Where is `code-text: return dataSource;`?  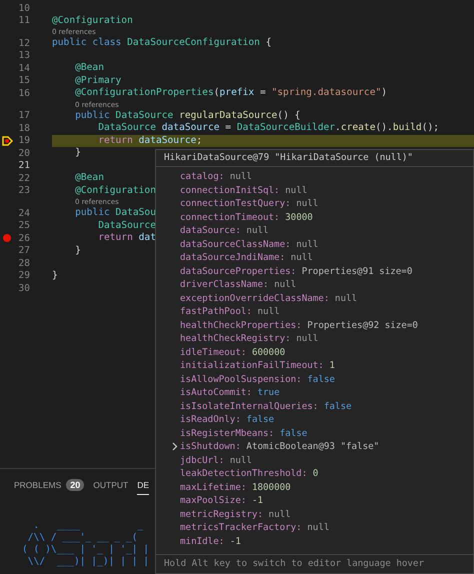
code-text: return dataSource; is located at coordinates (149, 140).